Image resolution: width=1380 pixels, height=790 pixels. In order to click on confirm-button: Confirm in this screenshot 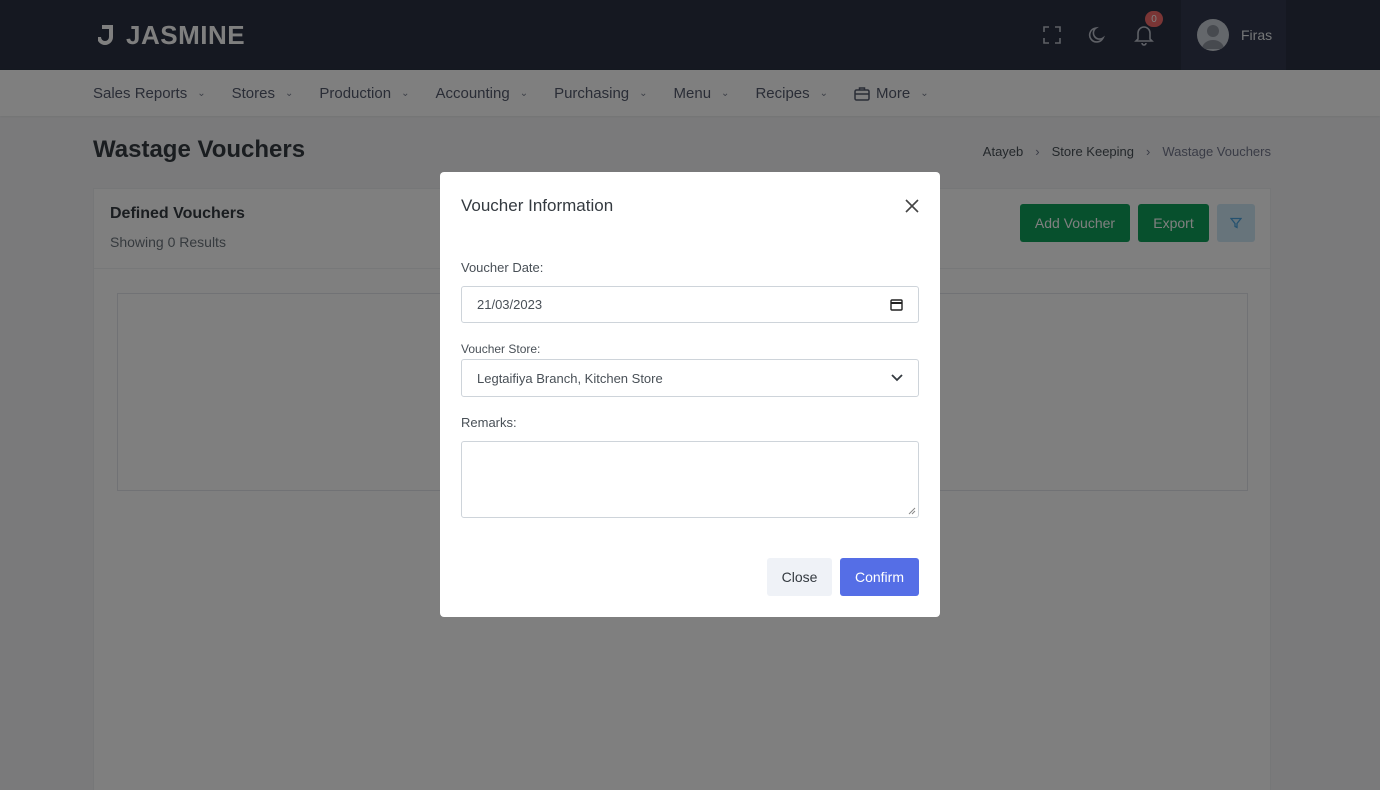, I will do `click(879, 577)`.